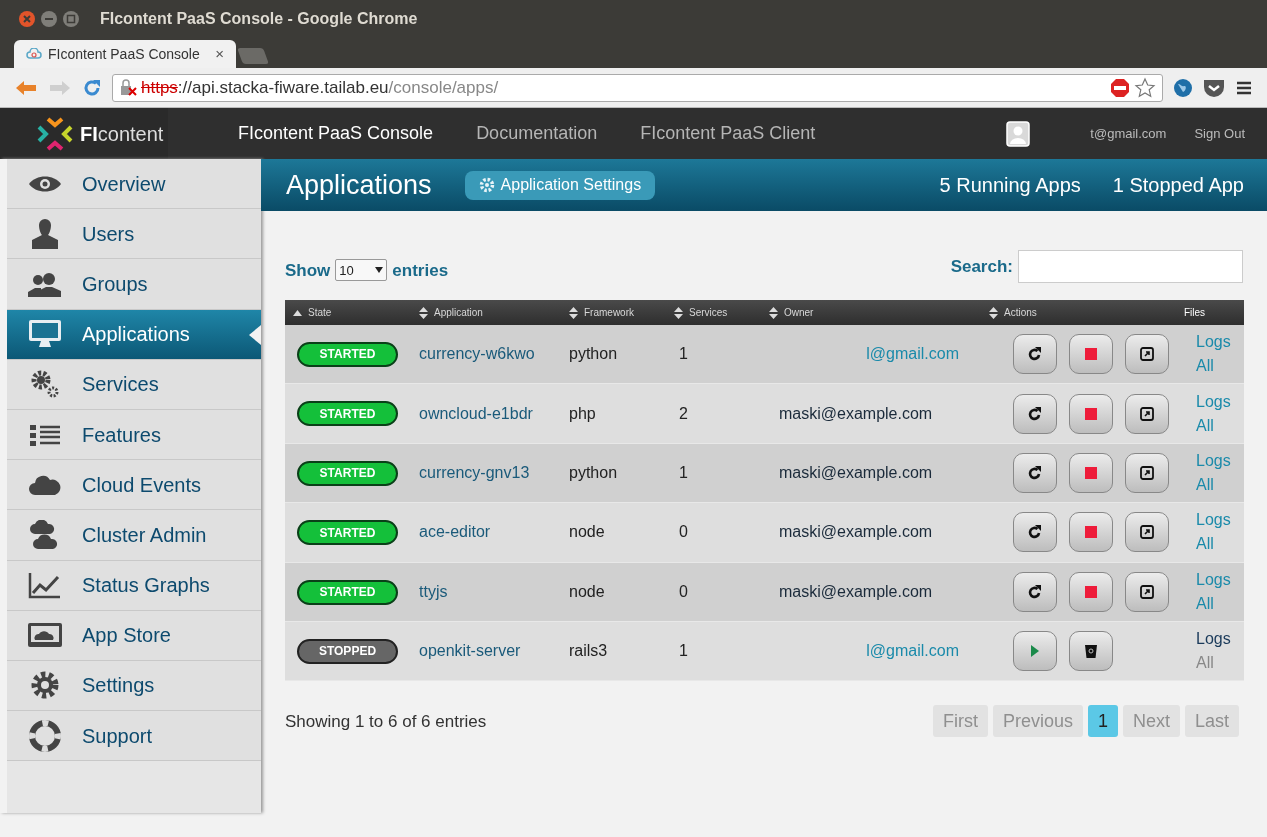  I want to click on sort-asc-icon, so click(297, 312).